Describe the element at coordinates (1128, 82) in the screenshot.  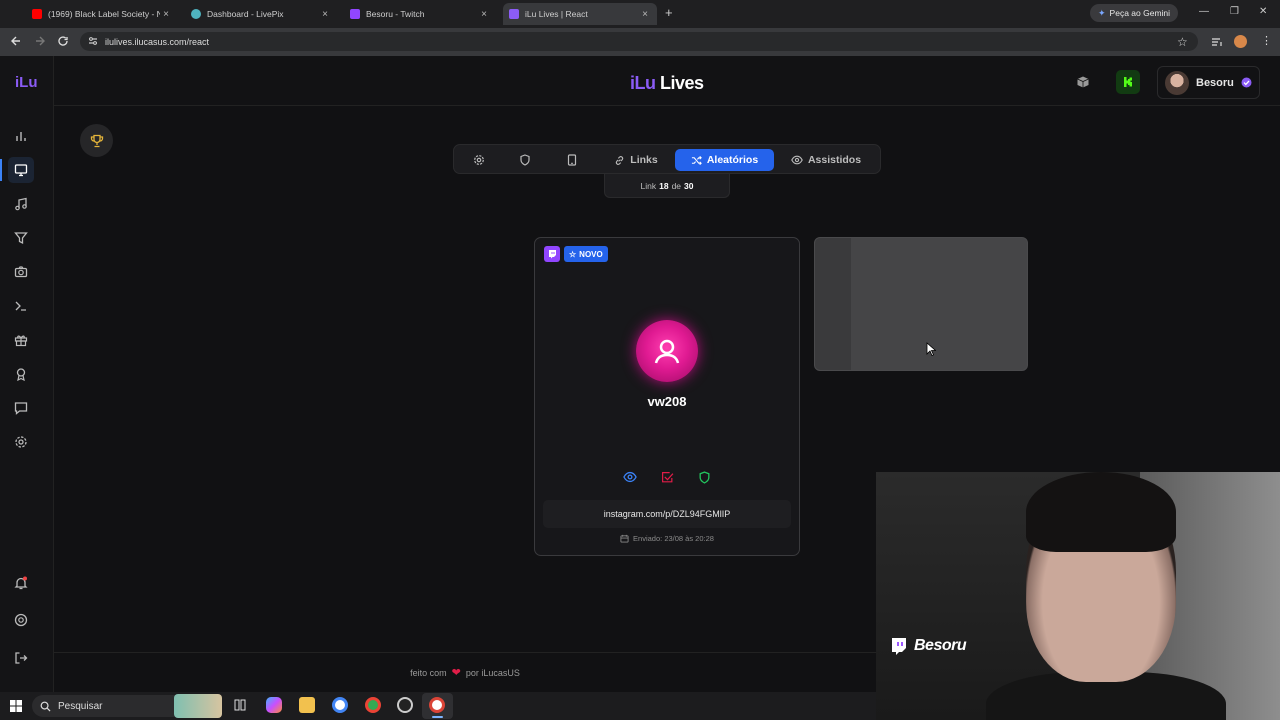
I see `kick-icon` at that location.